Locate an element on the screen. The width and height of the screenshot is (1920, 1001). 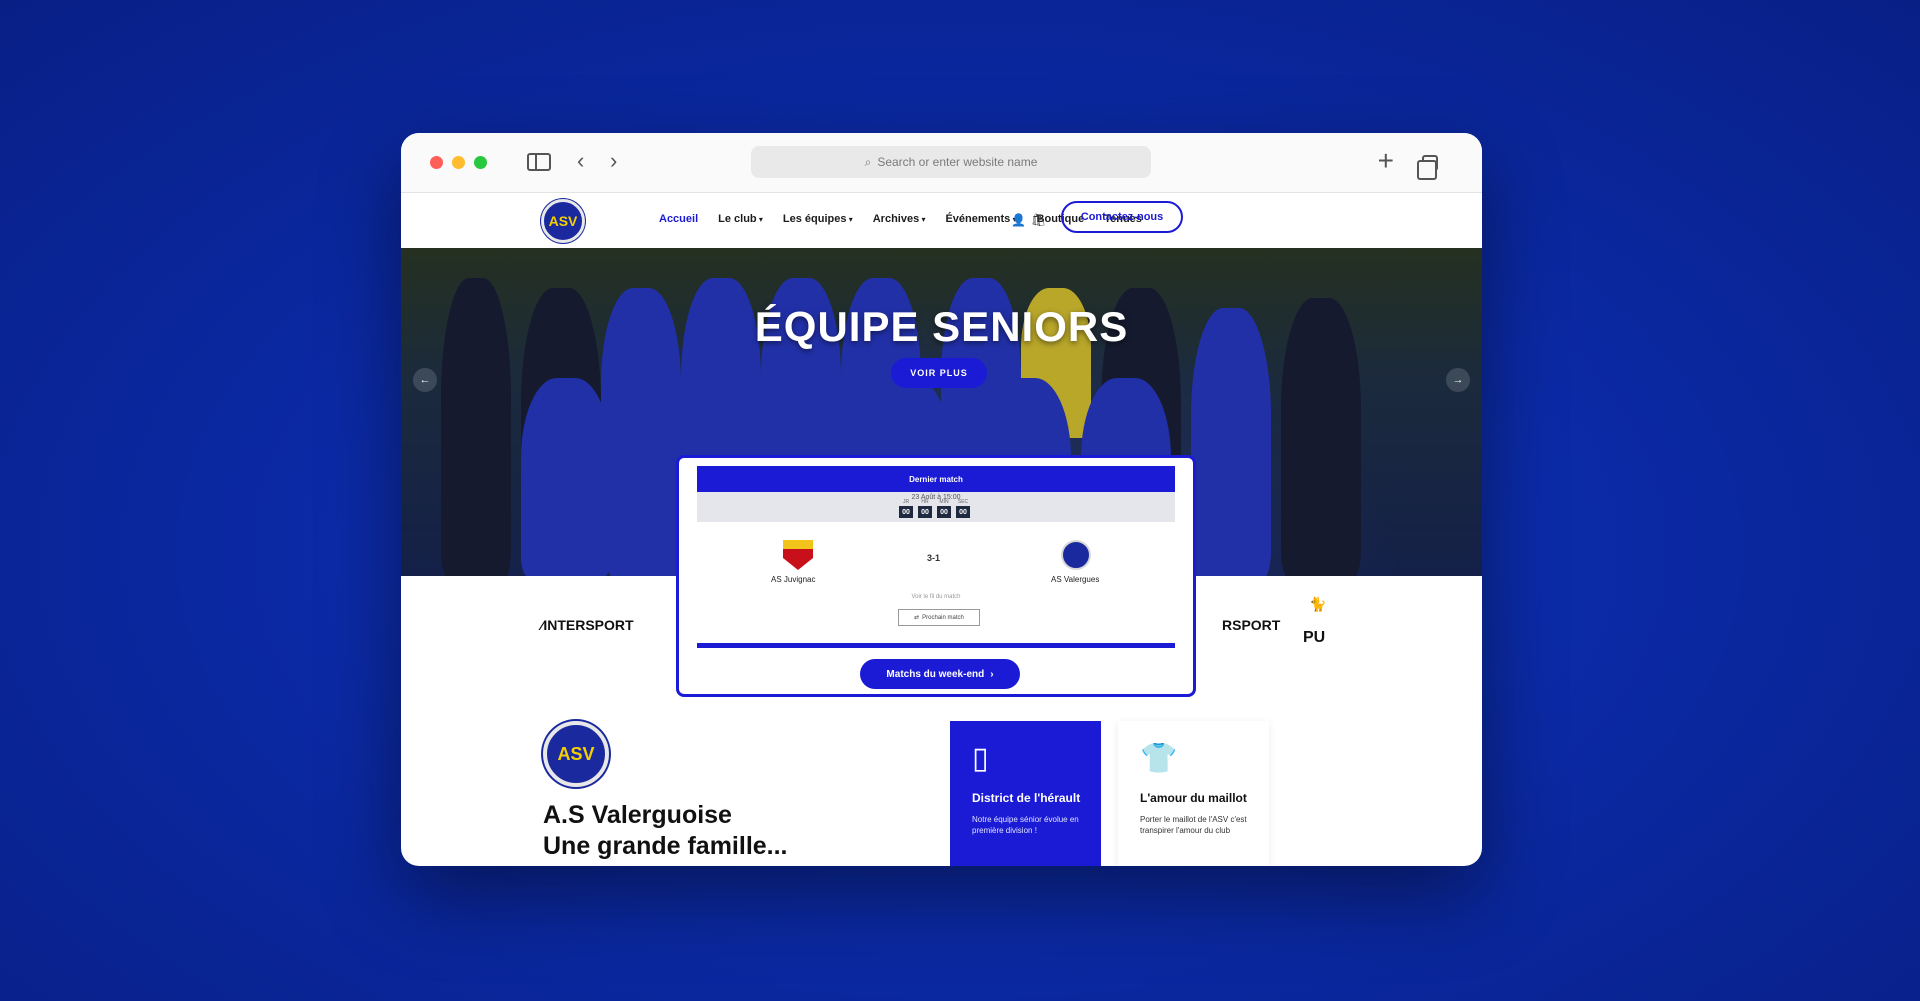
forward-icon: › is located at coordinates (613, 161).